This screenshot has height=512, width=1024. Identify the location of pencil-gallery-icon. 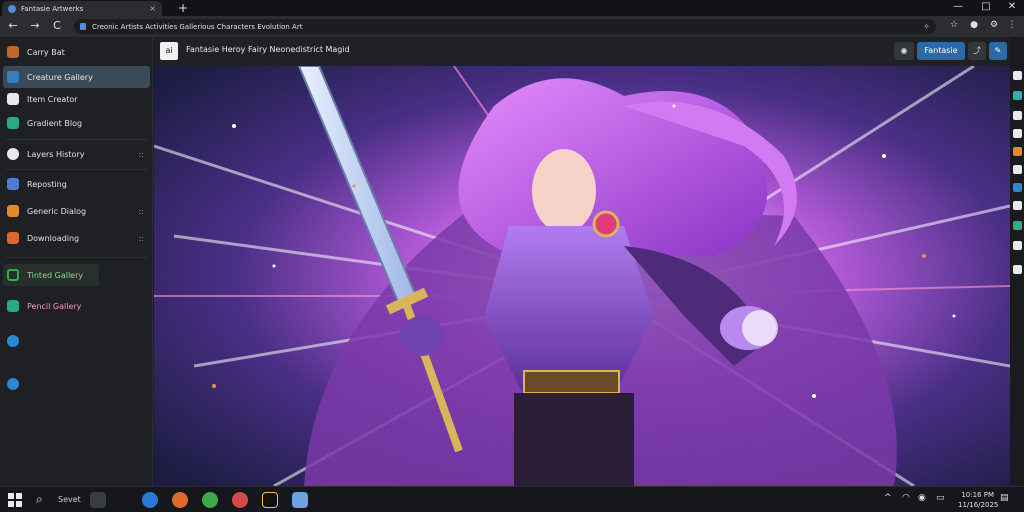
(13, 306).